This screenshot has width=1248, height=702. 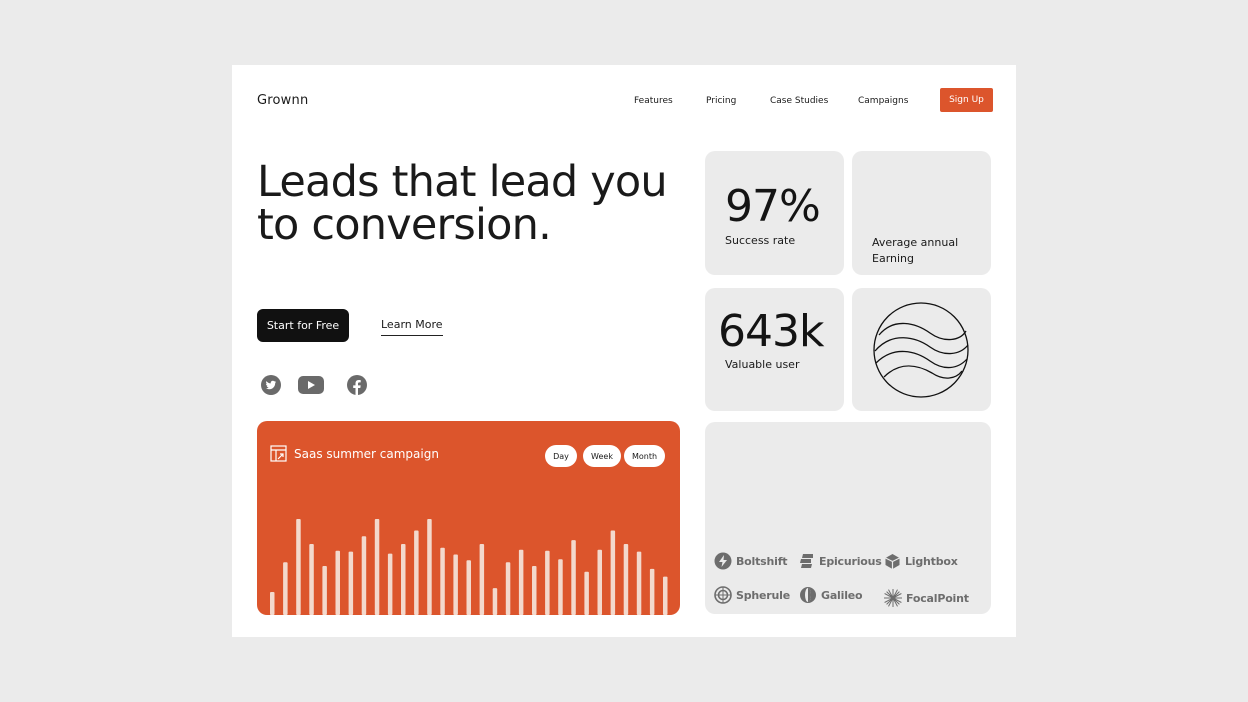 What do you see at coordinates (931, 561) in the screenshot?
I see `partner-lightbox-label: Lightbox` at bounding box center [931, 561].